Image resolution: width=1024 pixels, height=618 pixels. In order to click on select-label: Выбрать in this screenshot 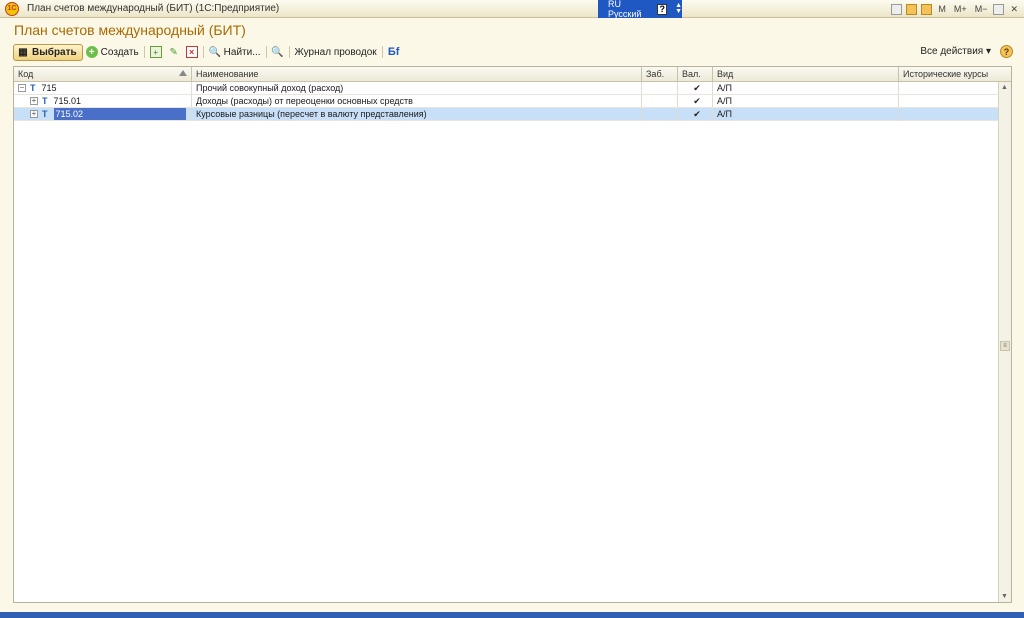, I will do `click(54, 52)`.